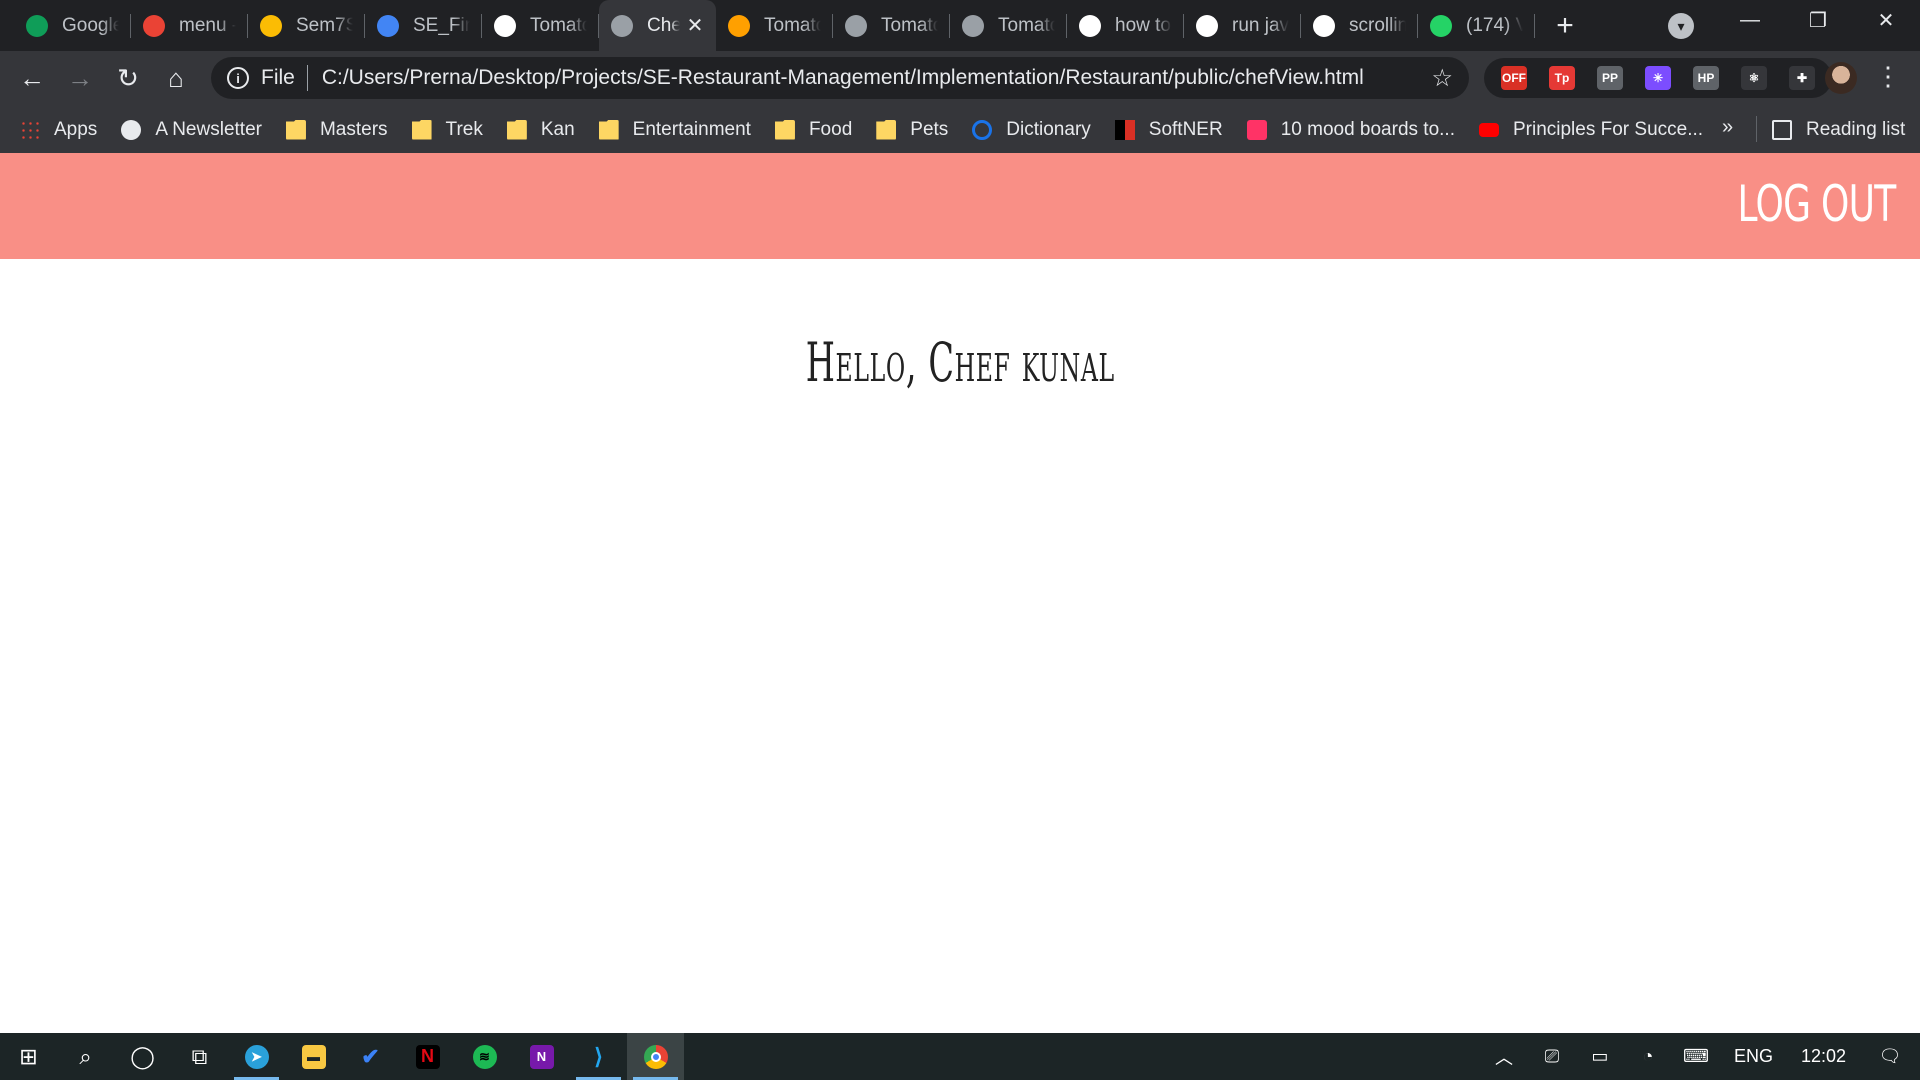  What do you see at coordinates (982, 129) in the screenshot?
I see `dictionary-icon` at bounding box center [982, 129].